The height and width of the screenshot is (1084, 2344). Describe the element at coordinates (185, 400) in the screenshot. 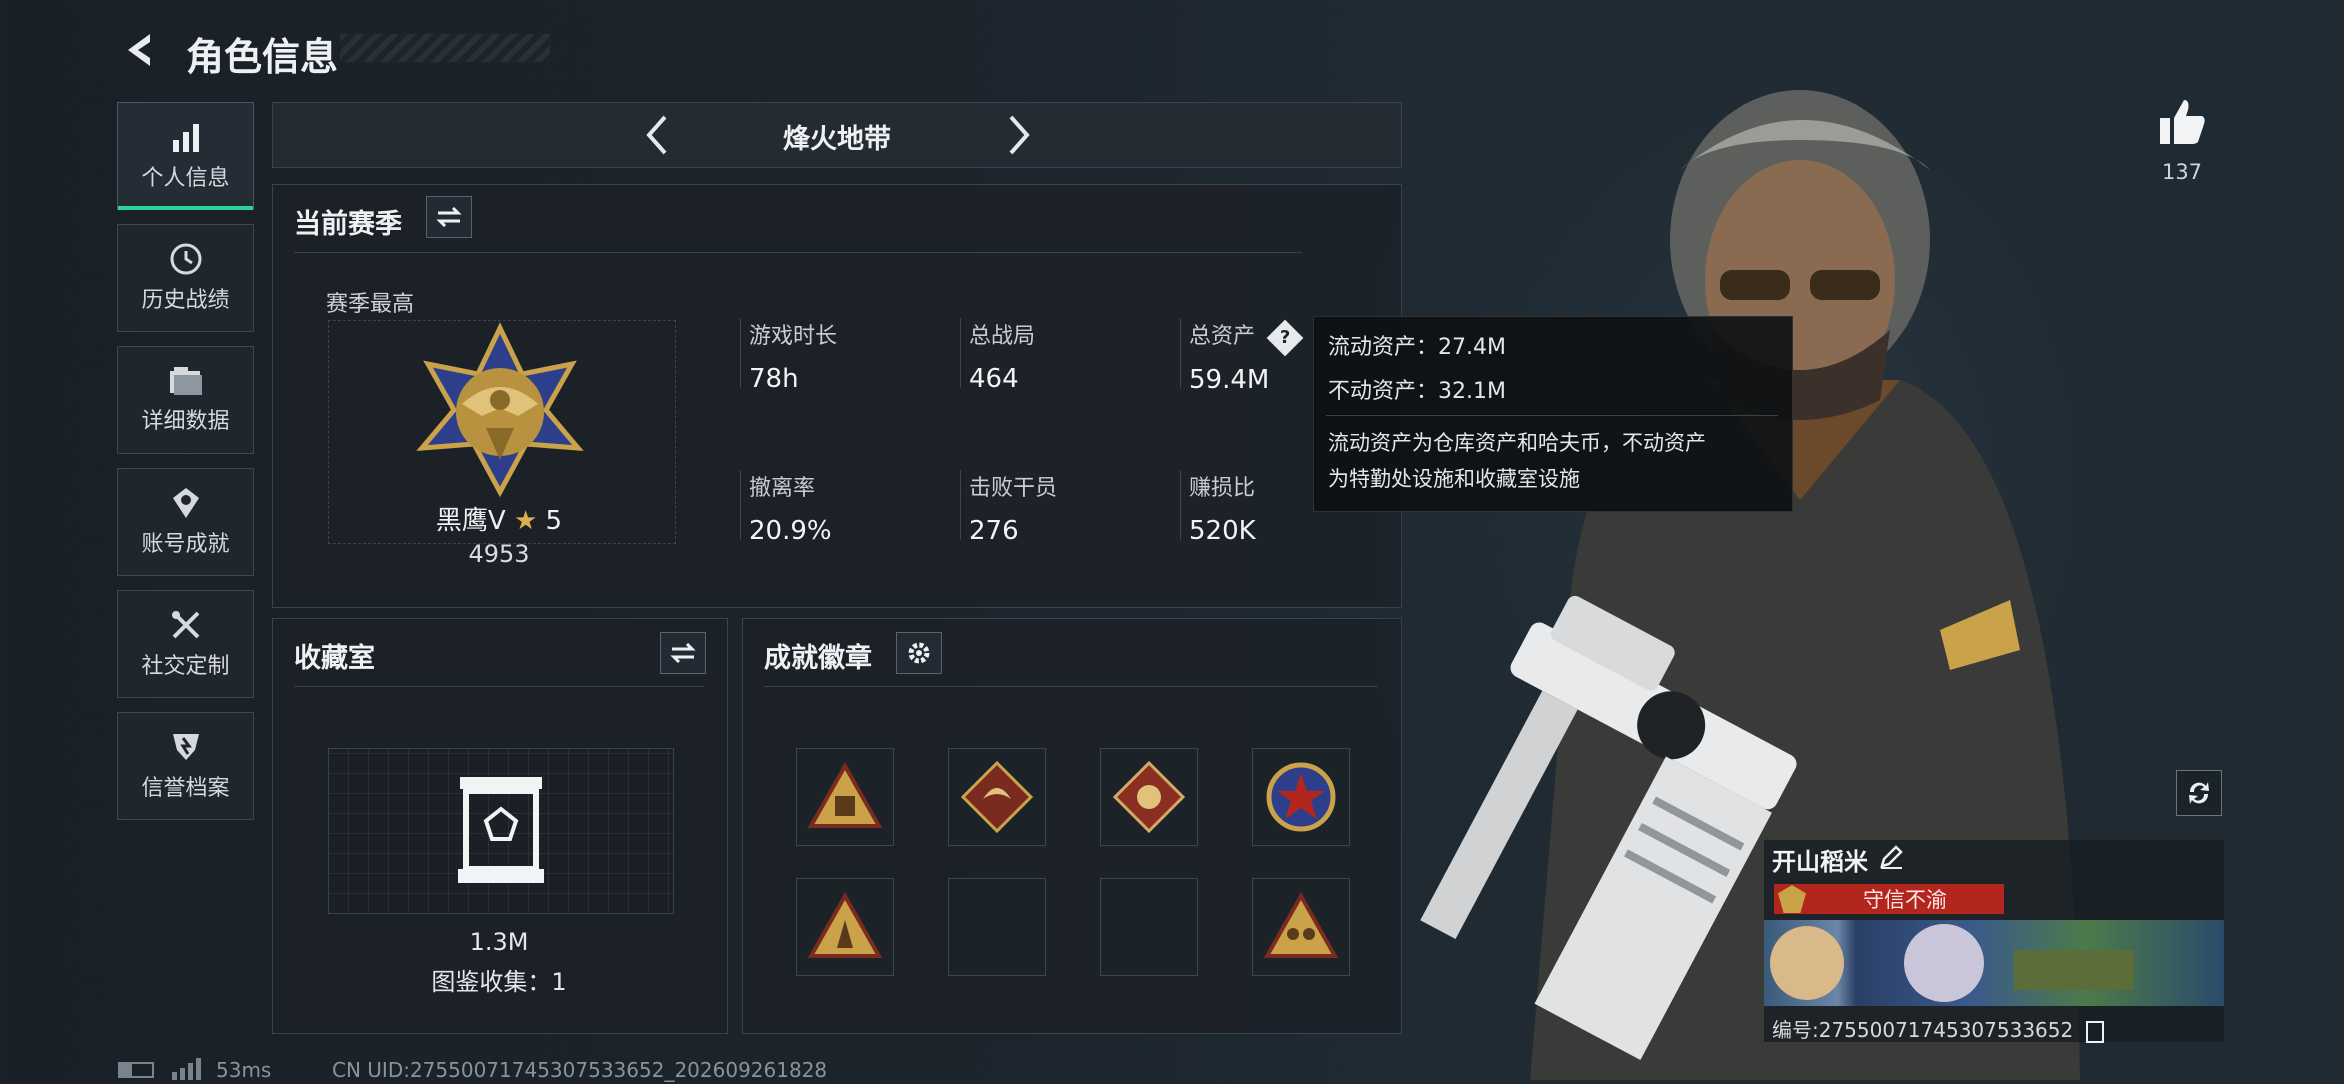

I see `sidebar-item-detailed-data: 详细数据` at that location.